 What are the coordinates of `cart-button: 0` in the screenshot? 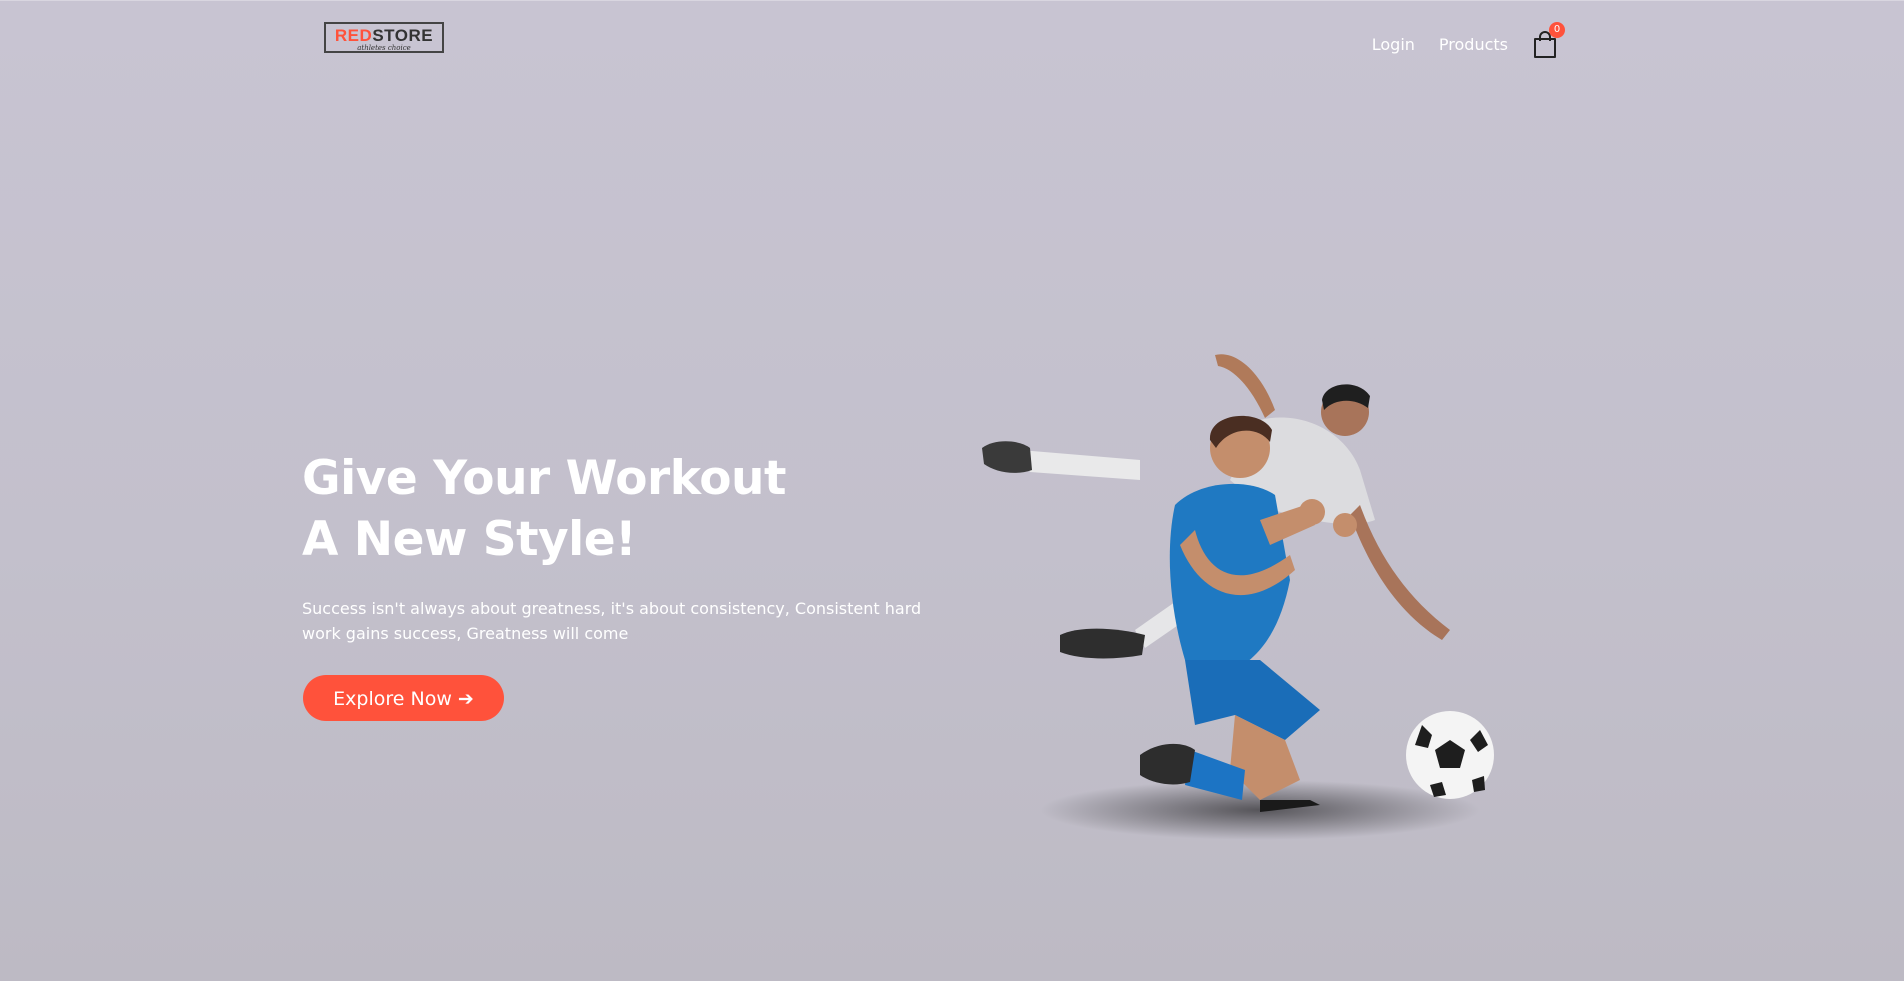 It's located at (1548, 40).